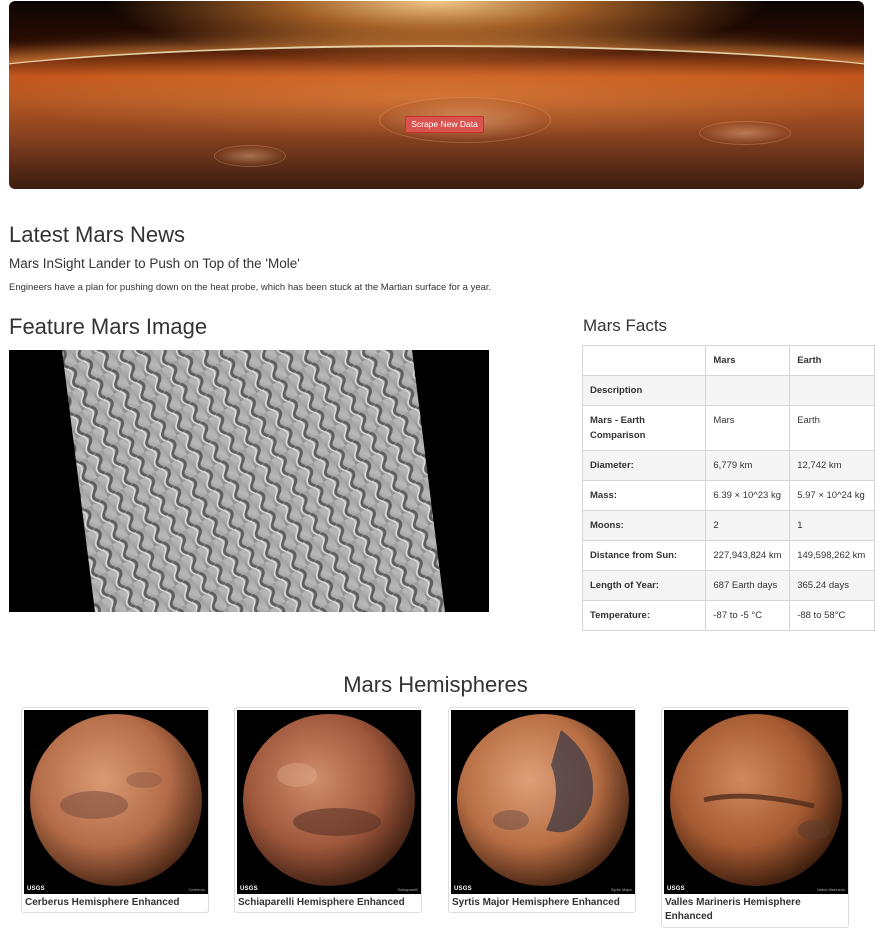 The width and height of the screenshot is (879, 935). Describe the element at coordinates (755, 910) in the screenshot. I see `hemisphere-title: Valles Marineris Hemisphere Enhanced` at that location.